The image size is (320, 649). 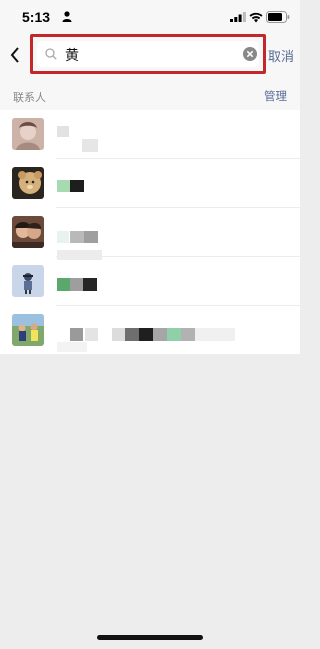 What do you see at coordinates (275, 96) in the screenshot?
I see `manage-link: 管理` at bounding box center [275, 96].